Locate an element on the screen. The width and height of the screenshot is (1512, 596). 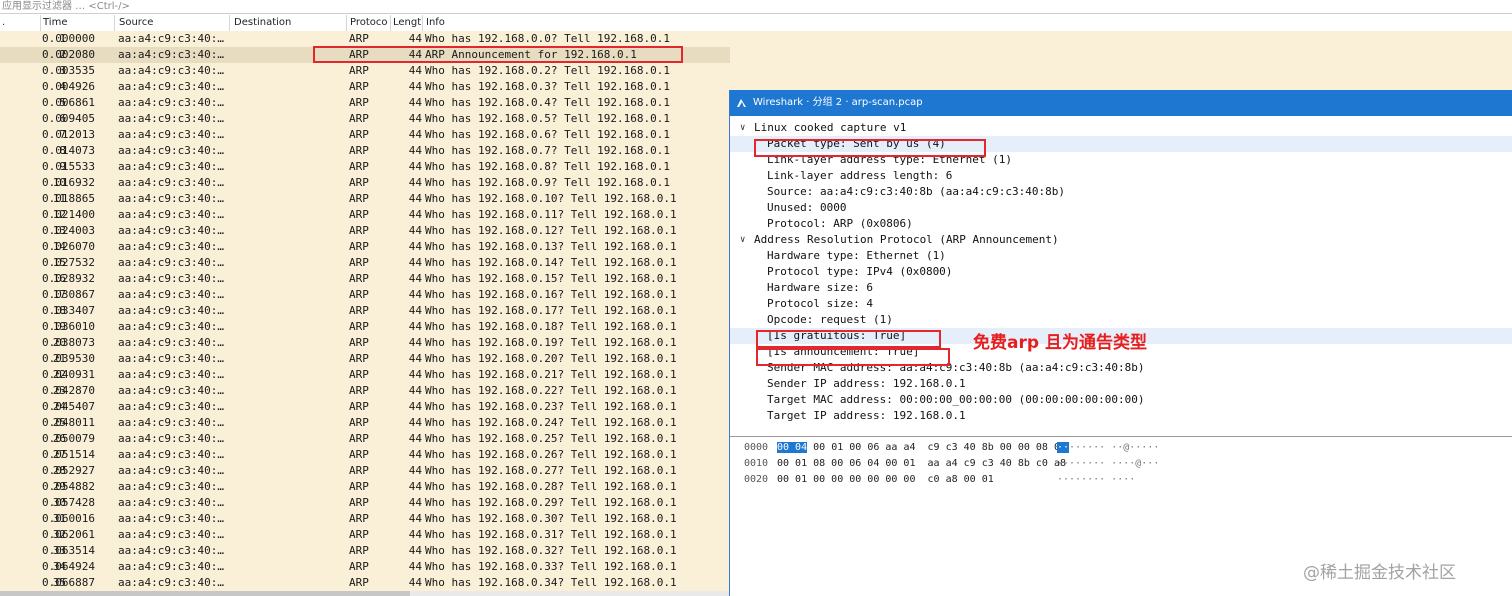
packet-info: Who has 192.168.0.14? Tell 192.168.0.1 is located at coordinates (551, 262).